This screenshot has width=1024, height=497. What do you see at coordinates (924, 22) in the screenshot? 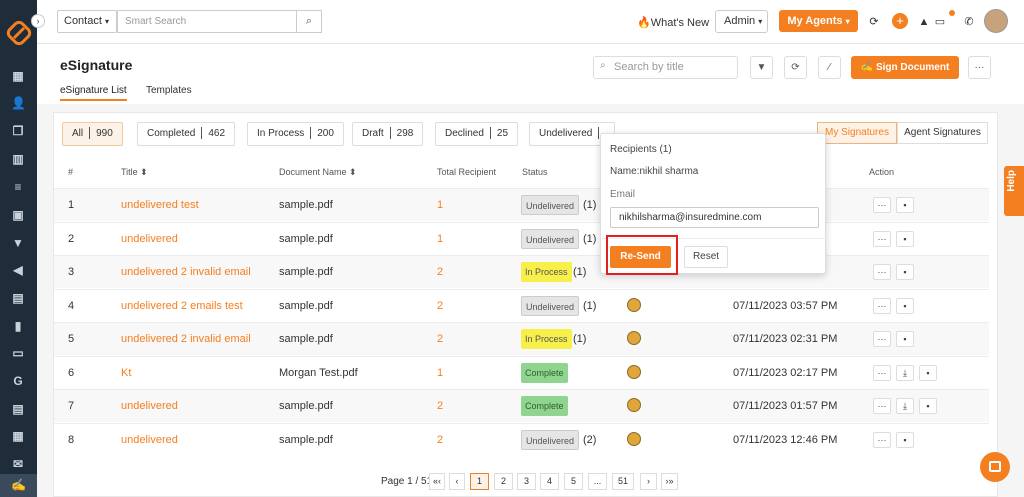
I see `bell-icon: ▲` at bounding box center [924, 22].